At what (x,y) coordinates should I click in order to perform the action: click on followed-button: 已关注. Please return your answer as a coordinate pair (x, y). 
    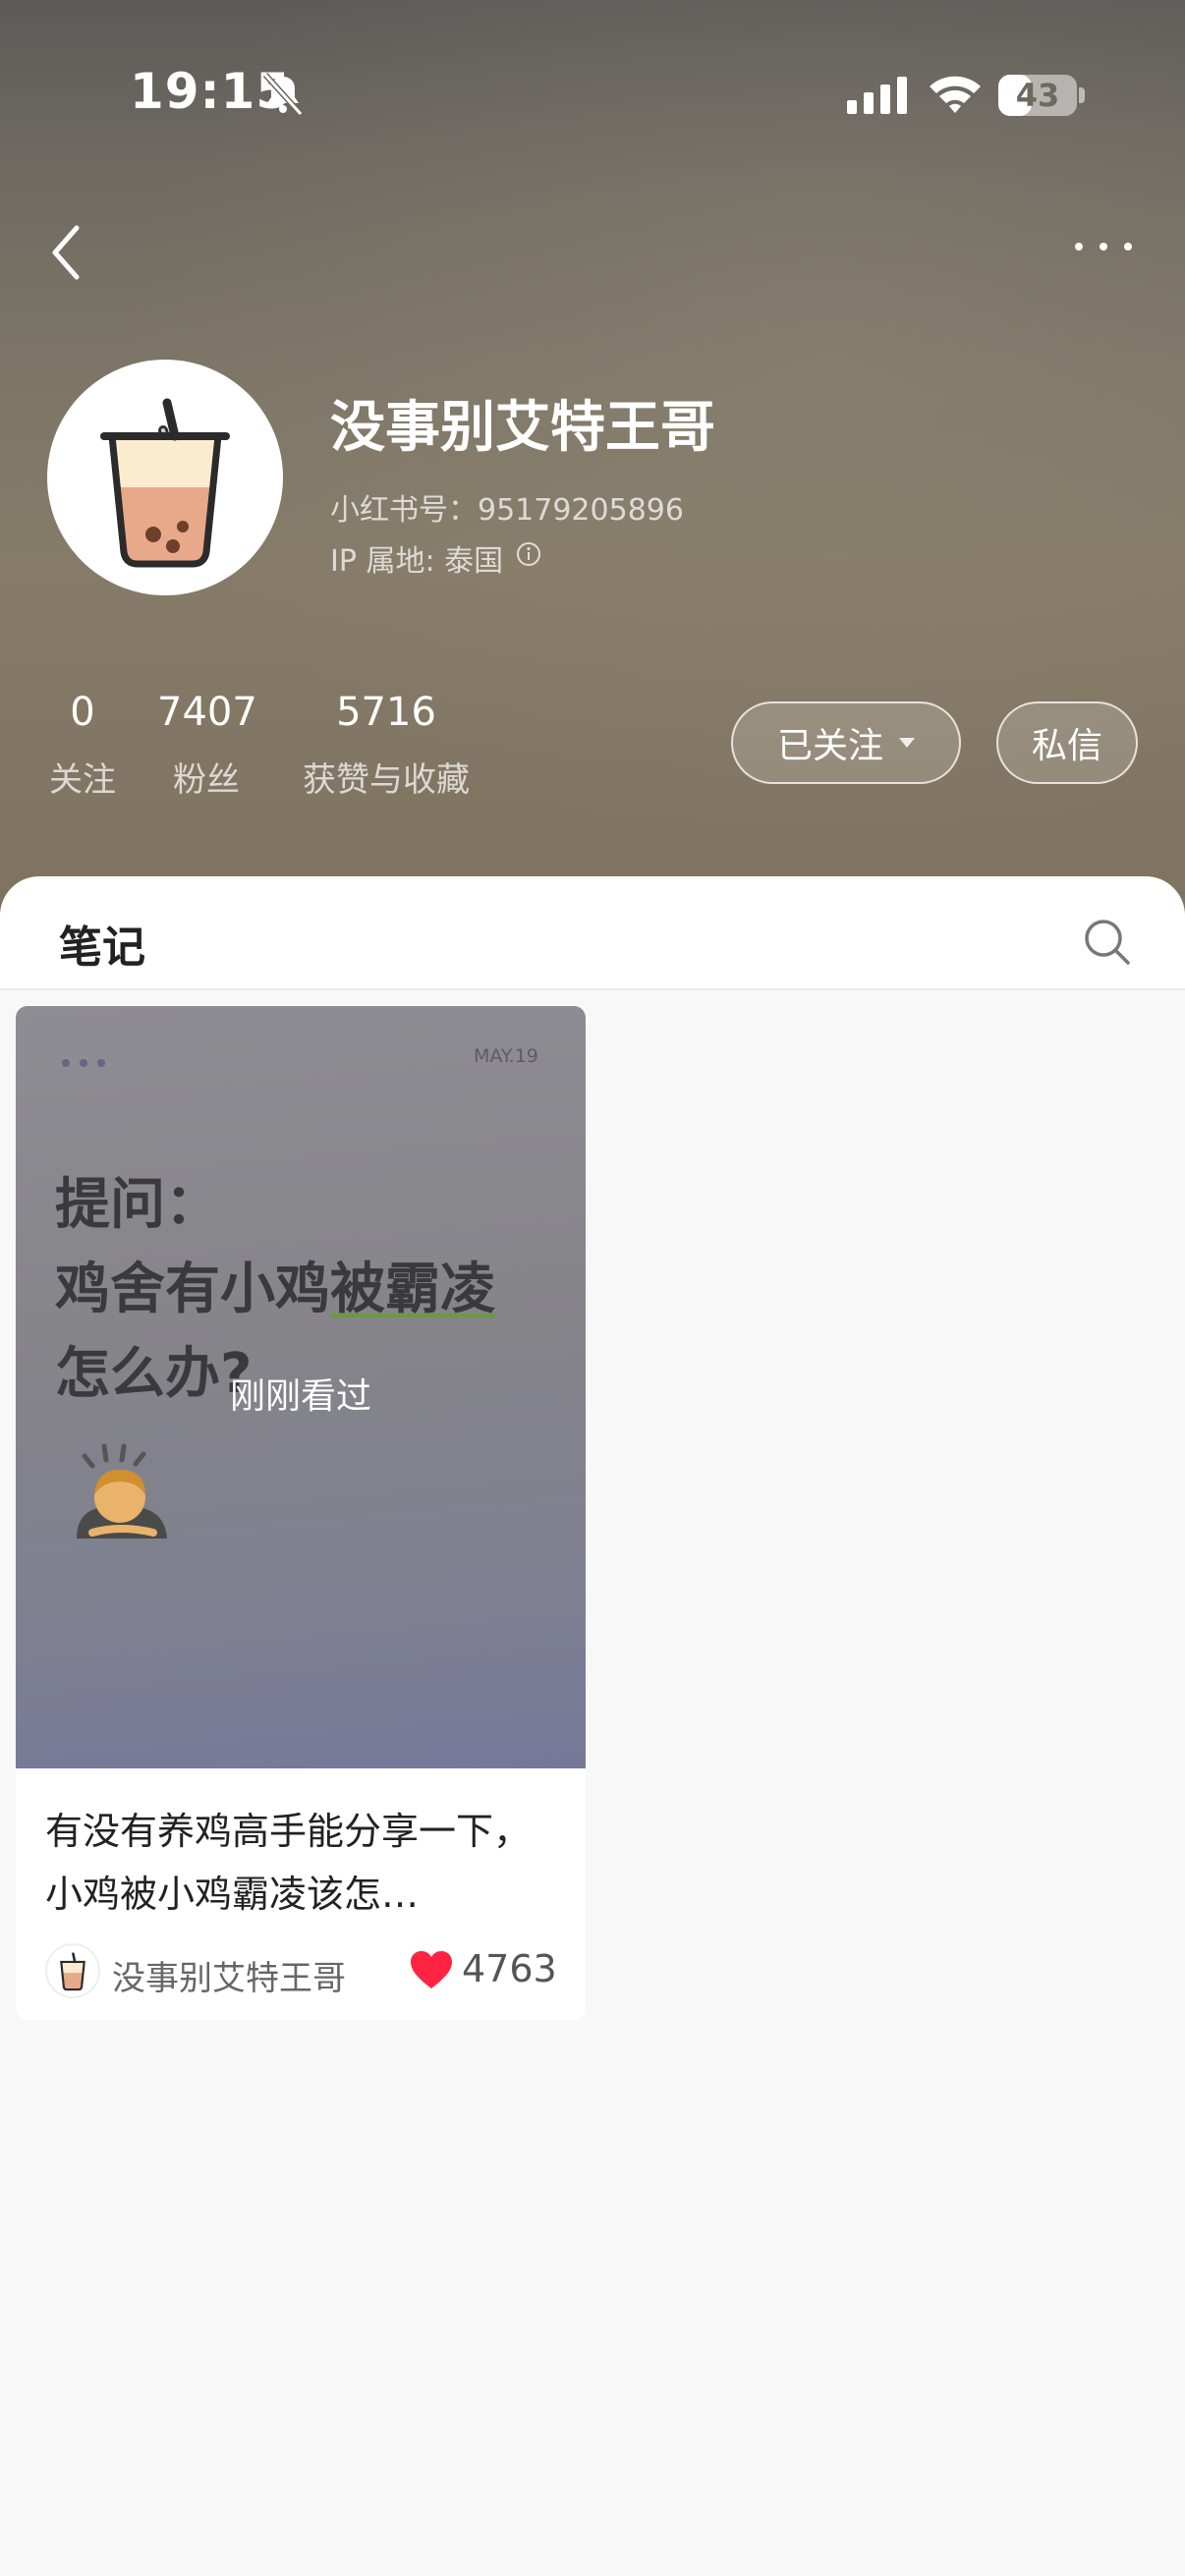
    Looking at the image, I should click on (846, 742).